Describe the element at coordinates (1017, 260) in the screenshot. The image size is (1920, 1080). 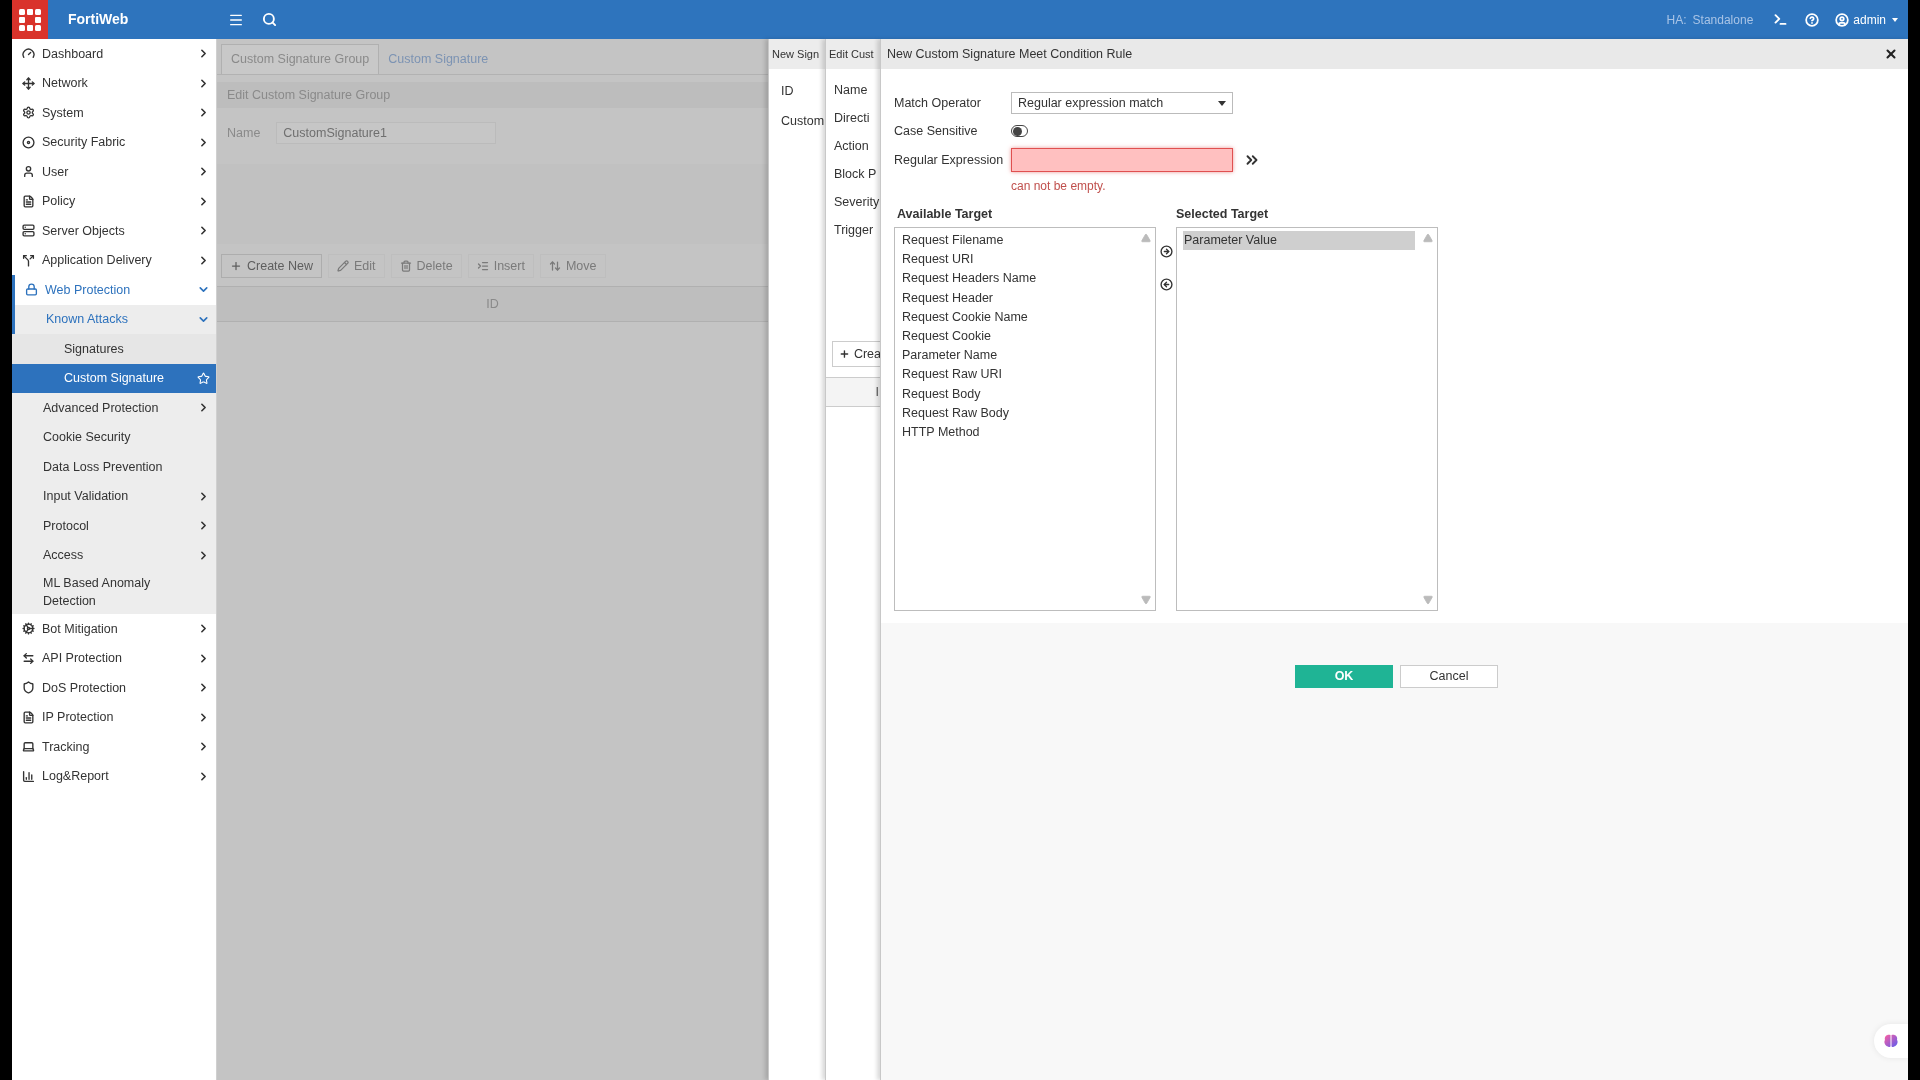
I see `target-option: Request URI` at that location.